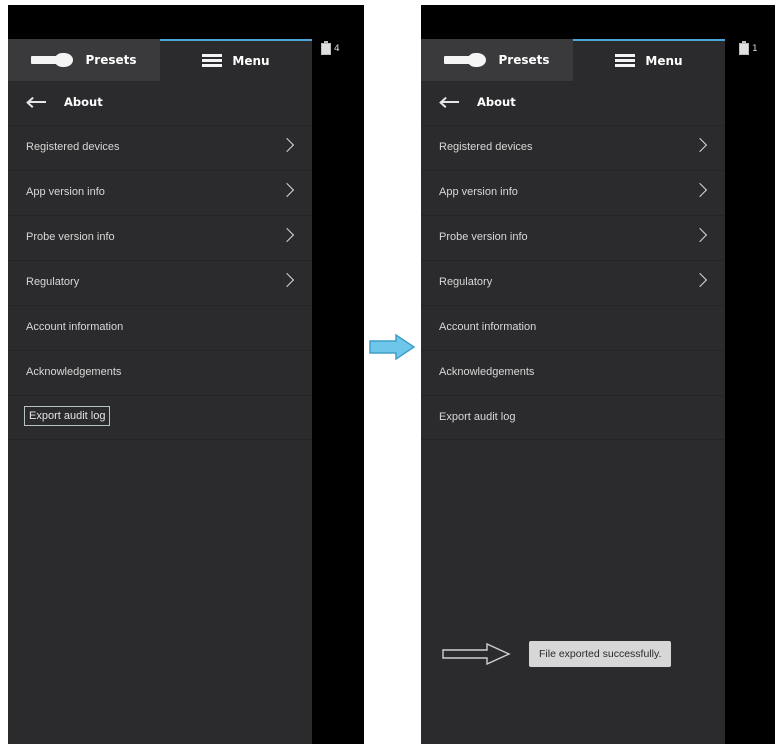 The width and height of the screenshot is (775, 744). Describe the element at coordinates (477, 417) in the screenshot. I see `menu-item-label: Export audit log` at that location.